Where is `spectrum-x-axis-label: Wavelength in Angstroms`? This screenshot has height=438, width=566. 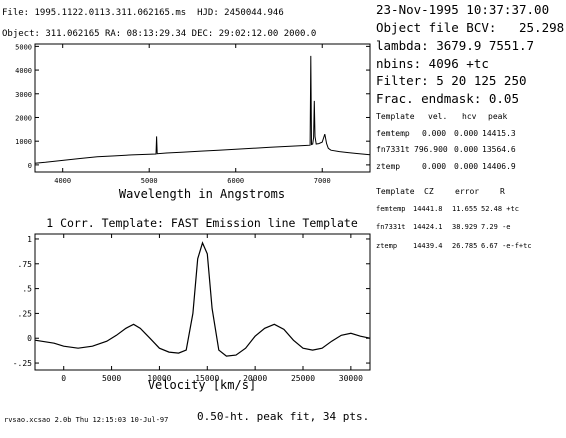
spectrum-x-axis-label: Wavelength in Angstroms is located at coordinates (202, 194).